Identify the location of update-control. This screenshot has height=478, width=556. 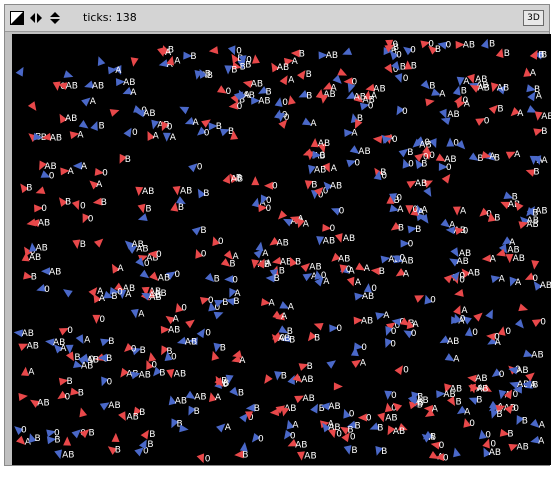
(55, 18).